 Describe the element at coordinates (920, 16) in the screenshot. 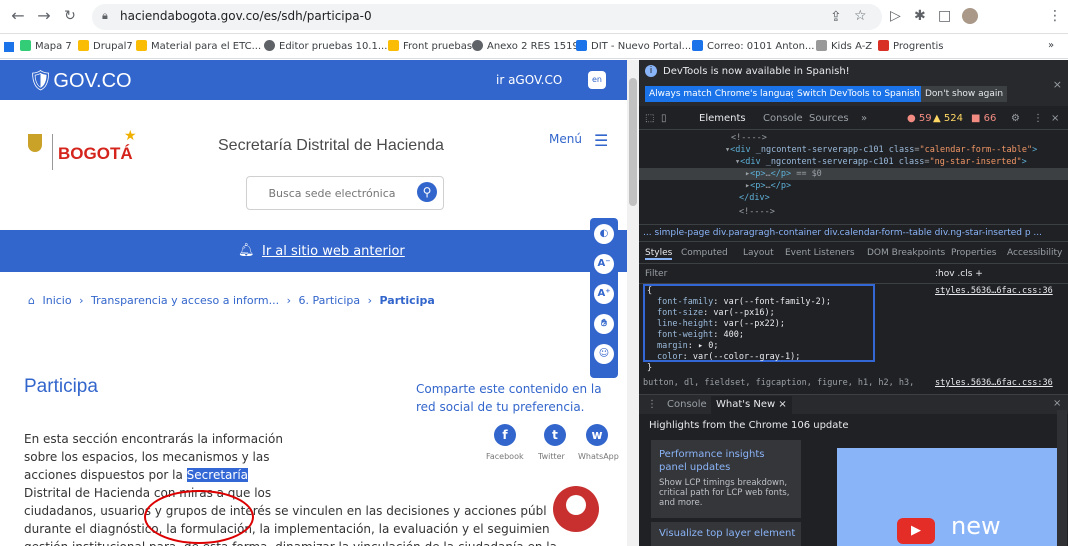

I see `extensions-icon: ✱` at that location.